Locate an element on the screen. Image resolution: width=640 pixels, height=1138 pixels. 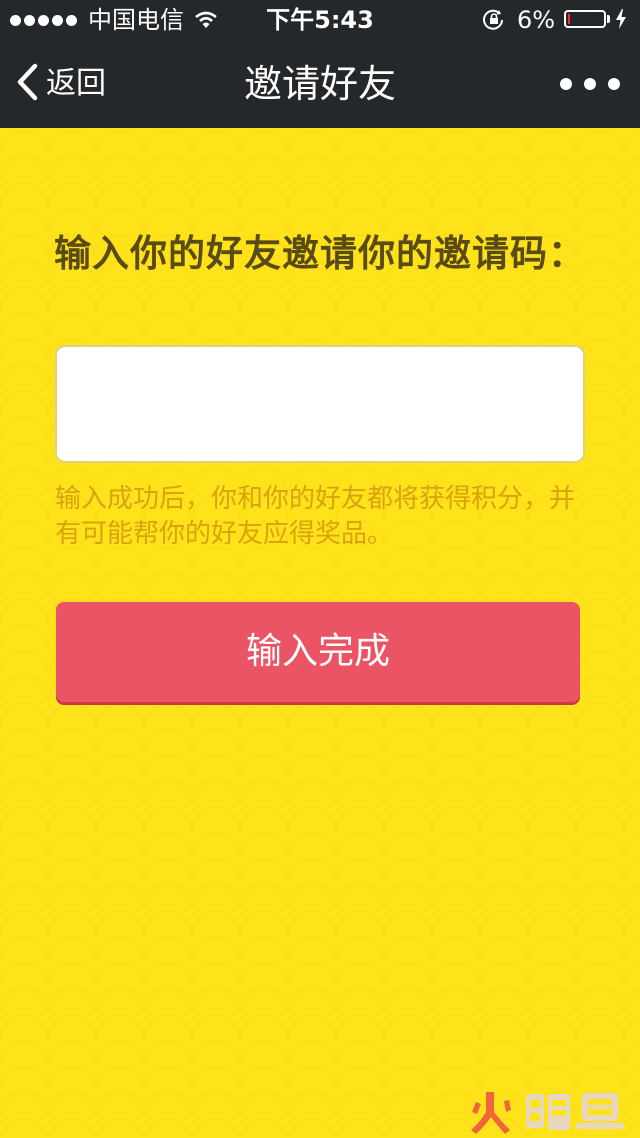
watermark-logo is located at coordinates (550, 1111).